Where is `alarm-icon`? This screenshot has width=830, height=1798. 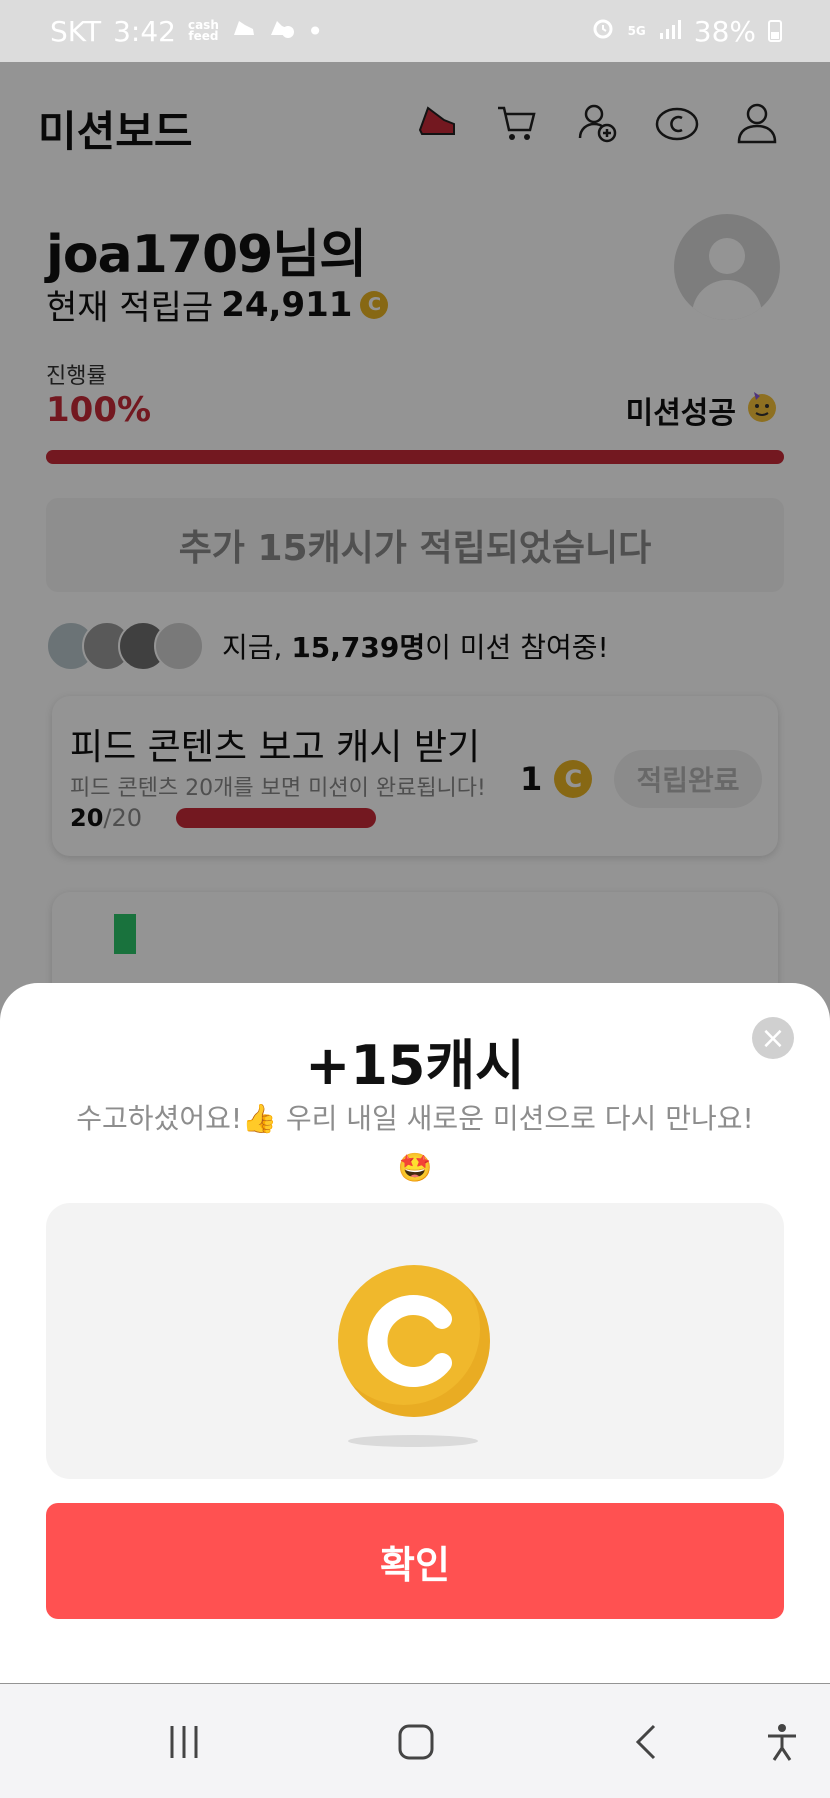
alarm-icon is located at coordinates (603, 31).